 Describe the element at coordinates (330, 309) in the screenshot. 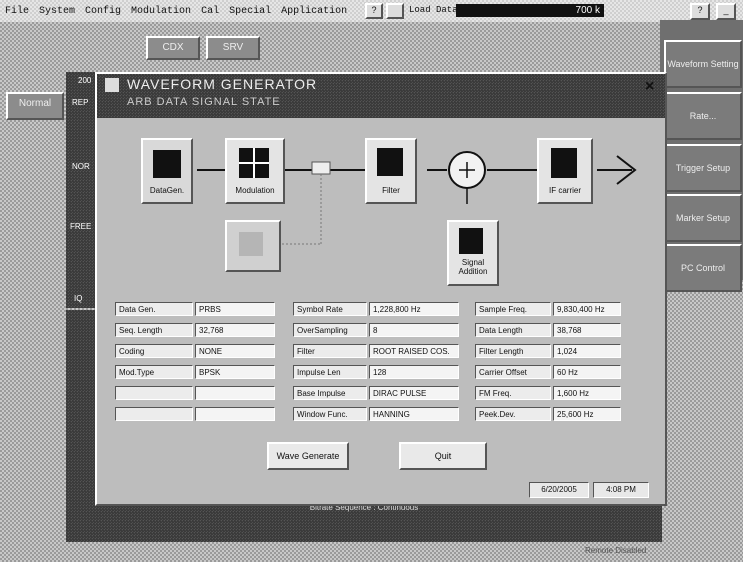

I see `param-label: Symbol Rate` at that location.